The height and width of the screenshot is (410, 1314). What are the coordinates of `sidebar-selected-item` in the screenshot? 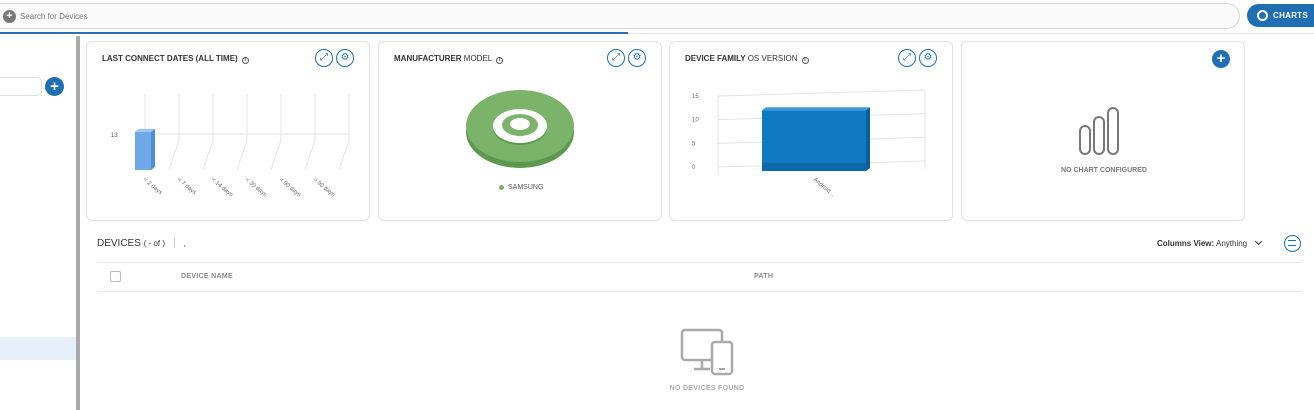 It's located at (38, 348).